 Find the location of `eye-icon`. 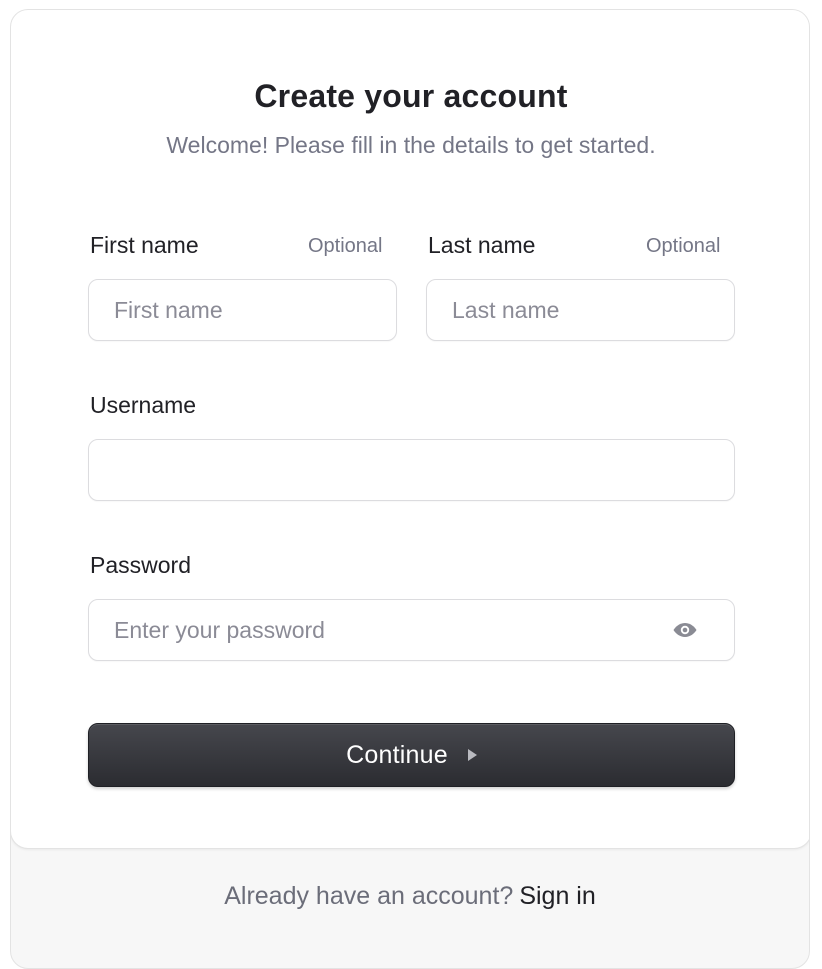

eye-icon is located at coordinates (685, 630).